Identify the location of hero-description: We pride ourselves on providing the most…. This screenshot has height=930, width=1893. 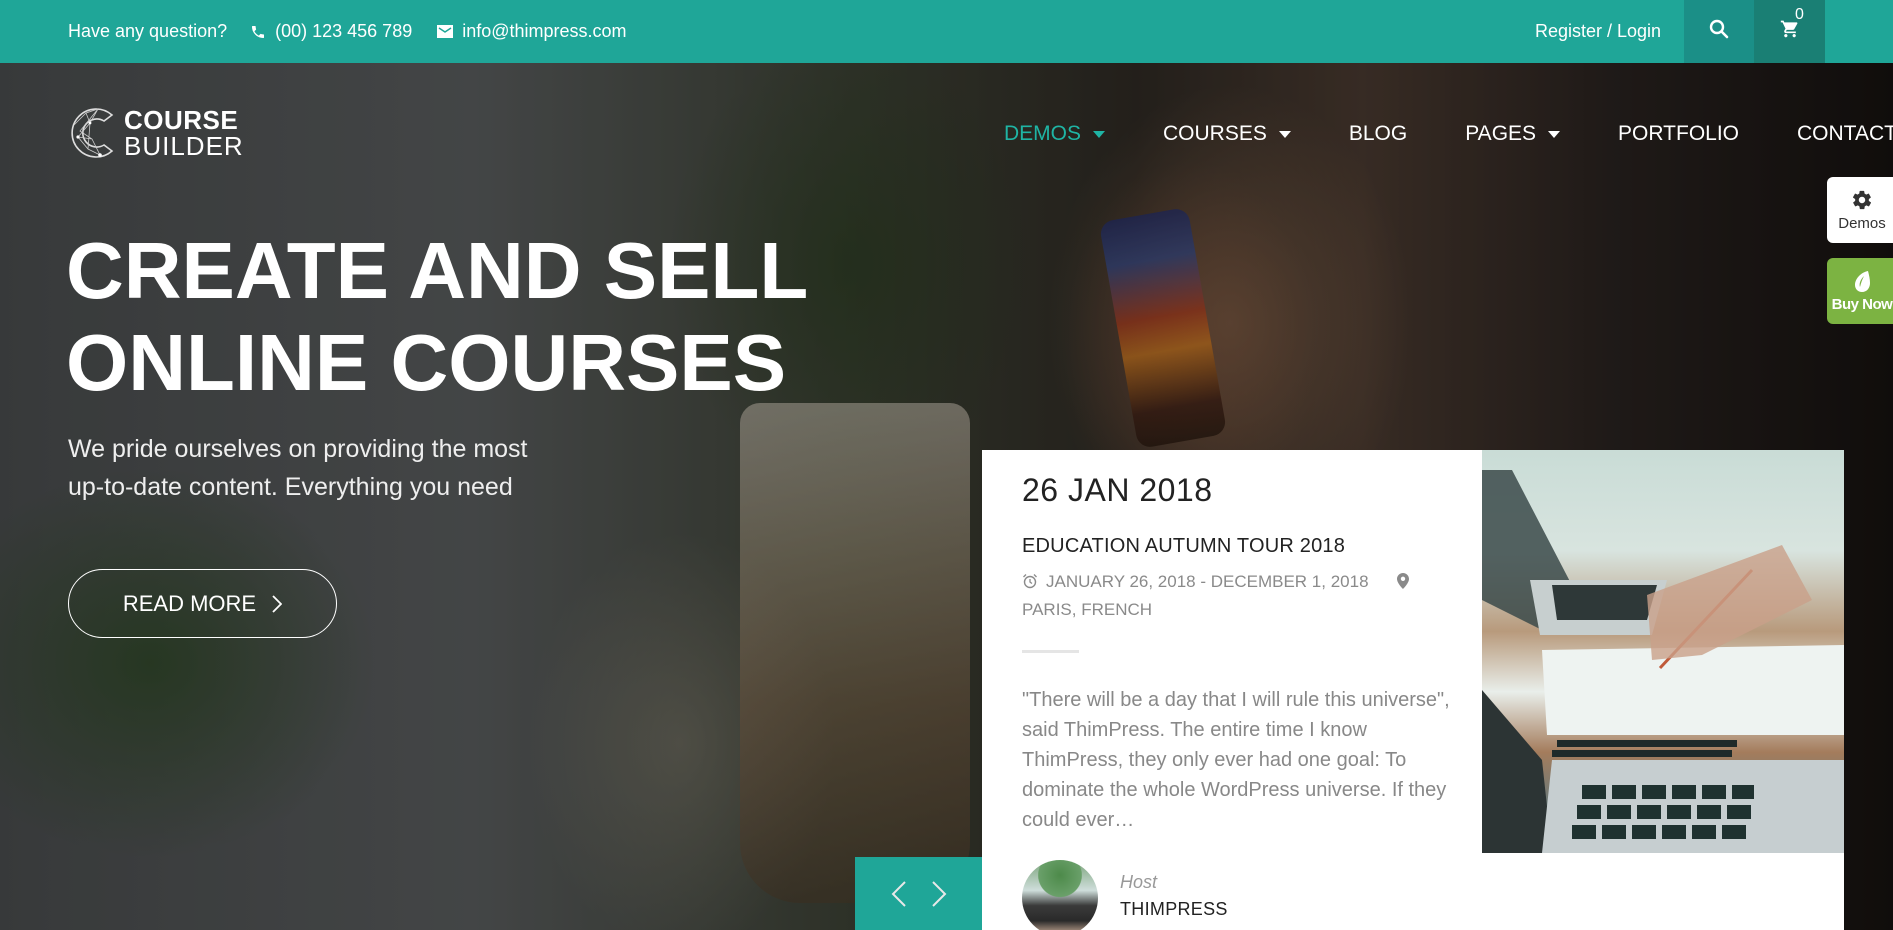
(328, 468).